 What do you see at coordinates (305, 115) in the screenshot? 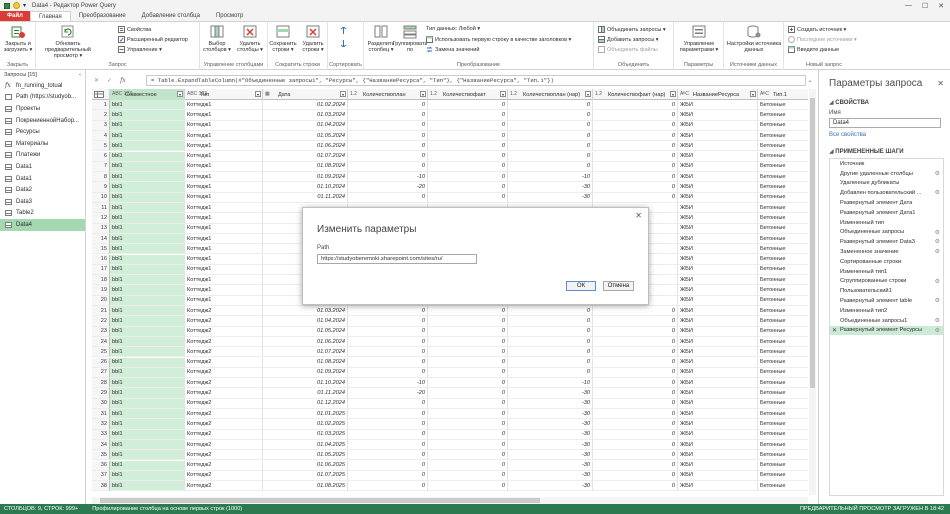
I see `table-cell: 01.03.2024` at bounding box center [305, 115].